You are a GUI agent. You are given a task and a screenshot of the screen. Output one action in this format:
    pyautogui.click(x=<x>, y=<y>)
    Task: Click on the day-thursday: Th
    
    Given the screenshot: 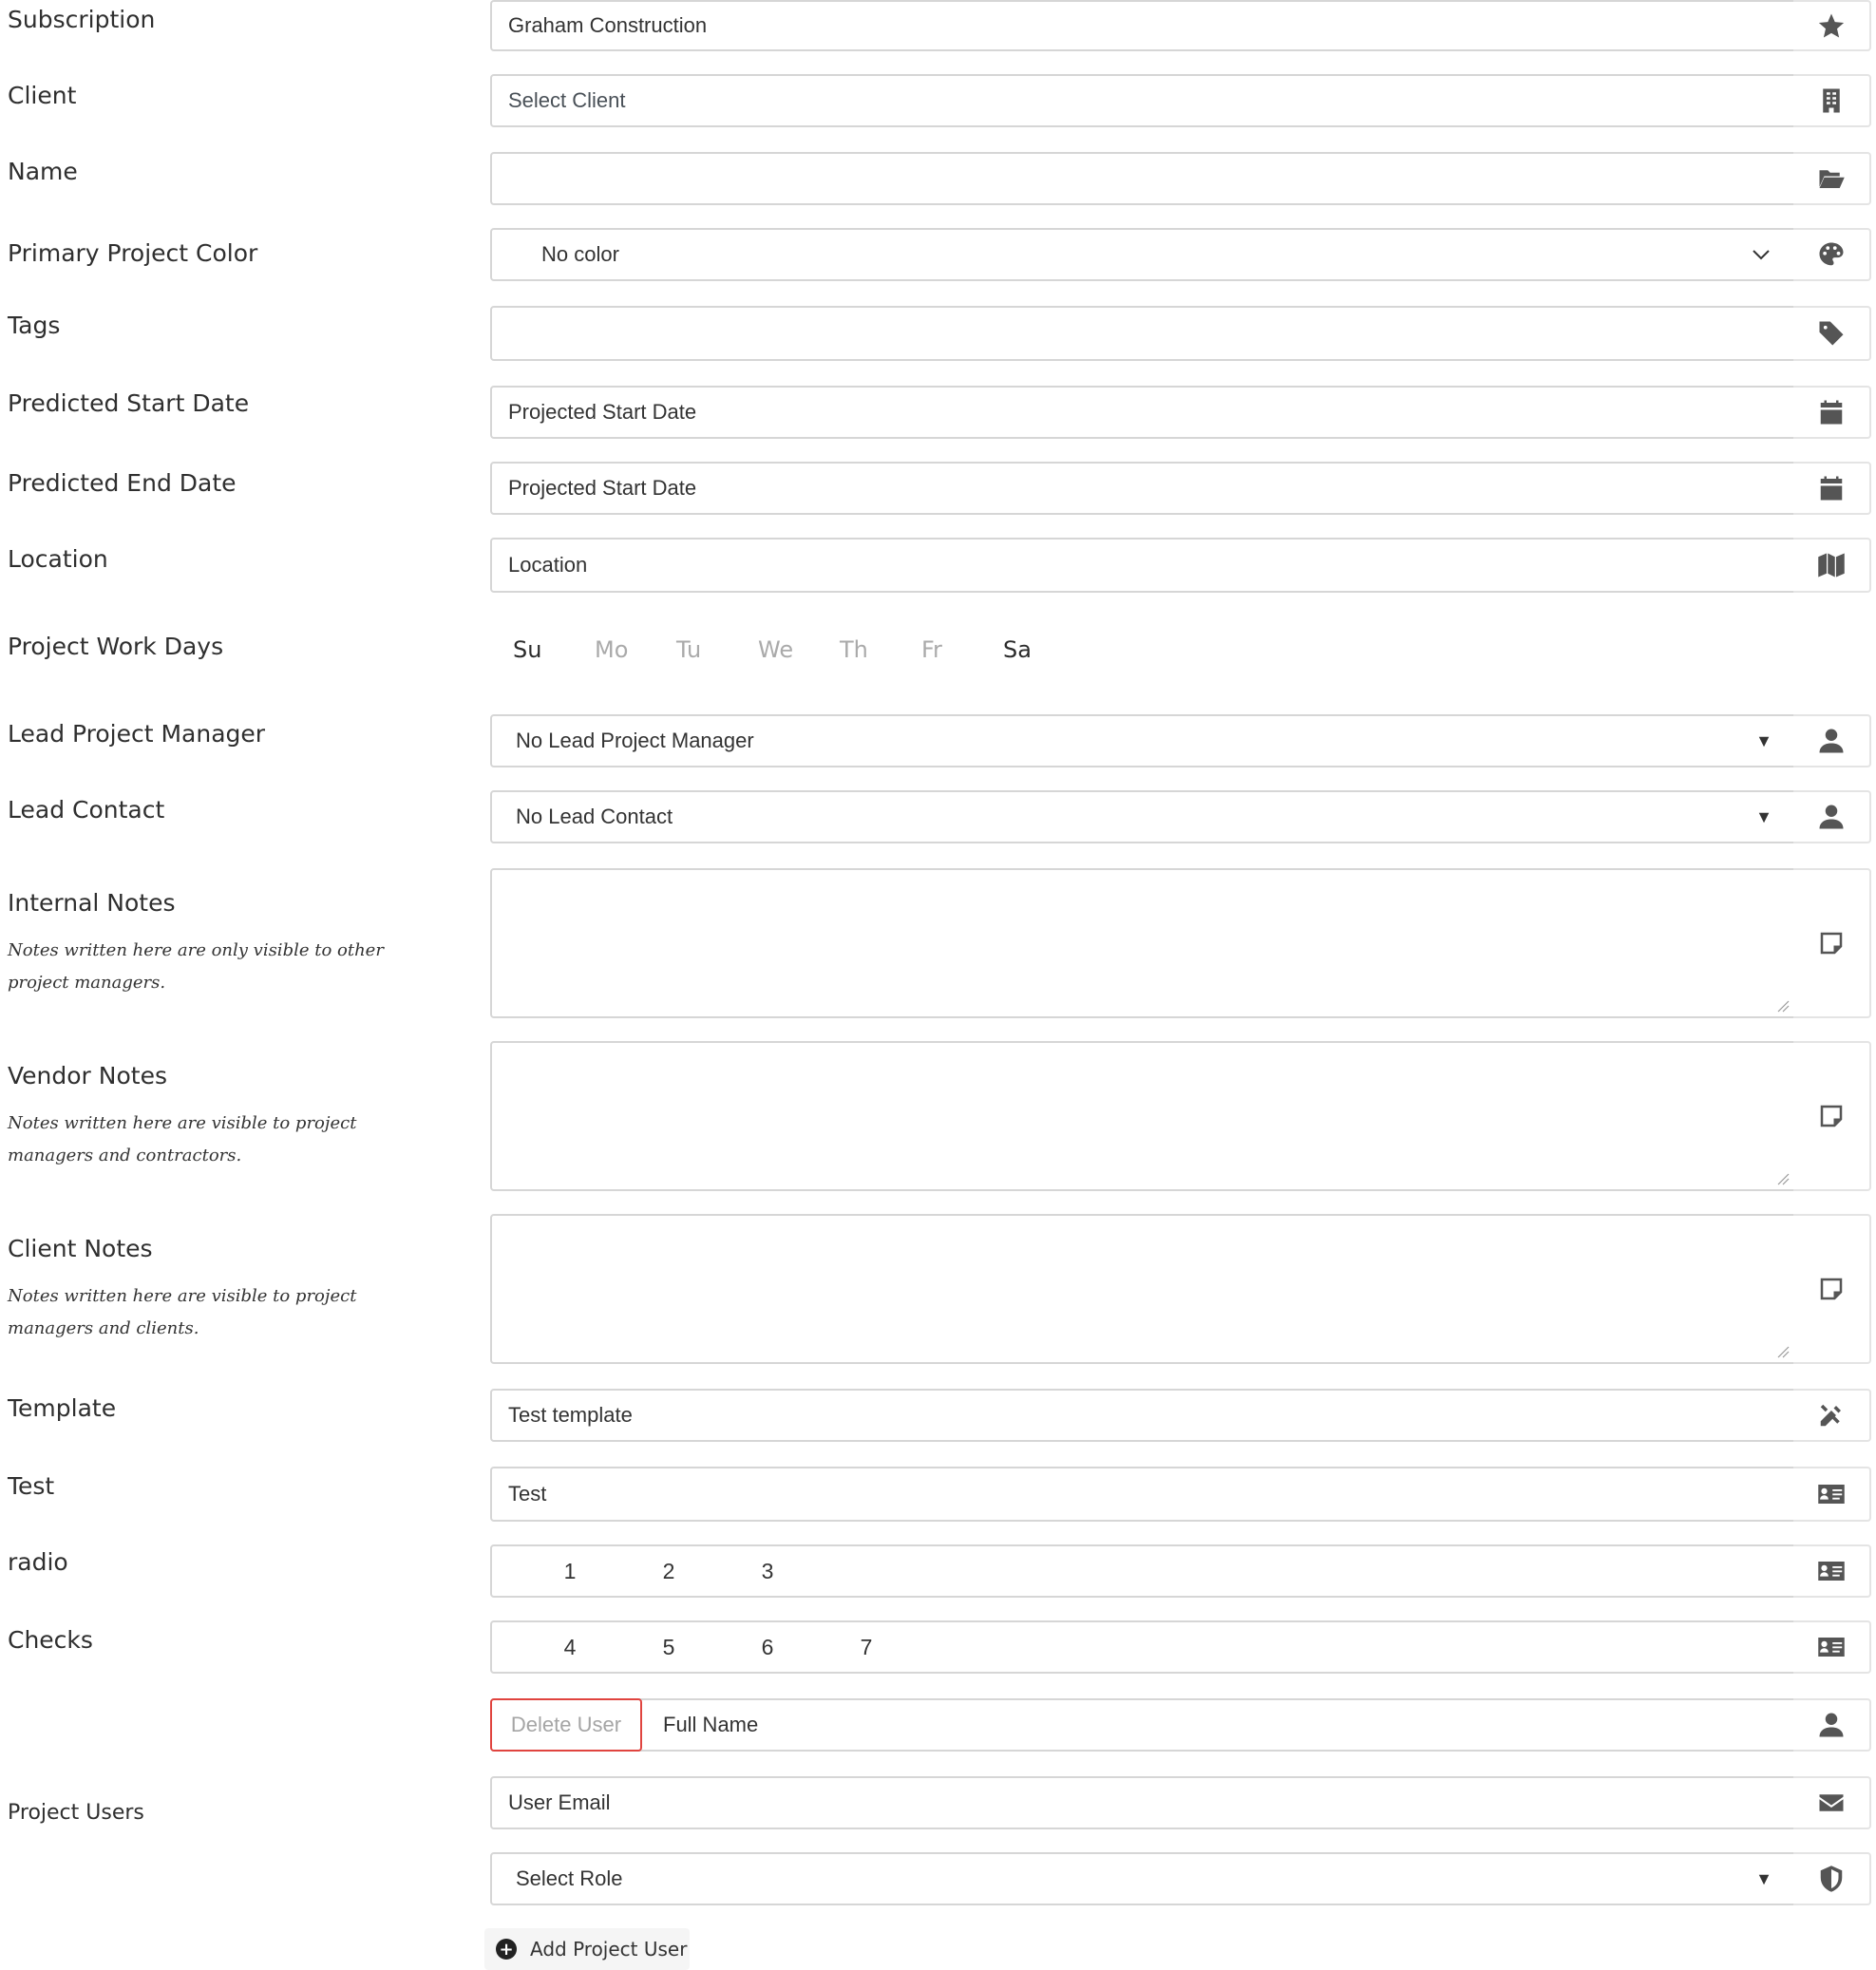 What is the action you would take?
    pyautogui.click(x=880, y=649)
    